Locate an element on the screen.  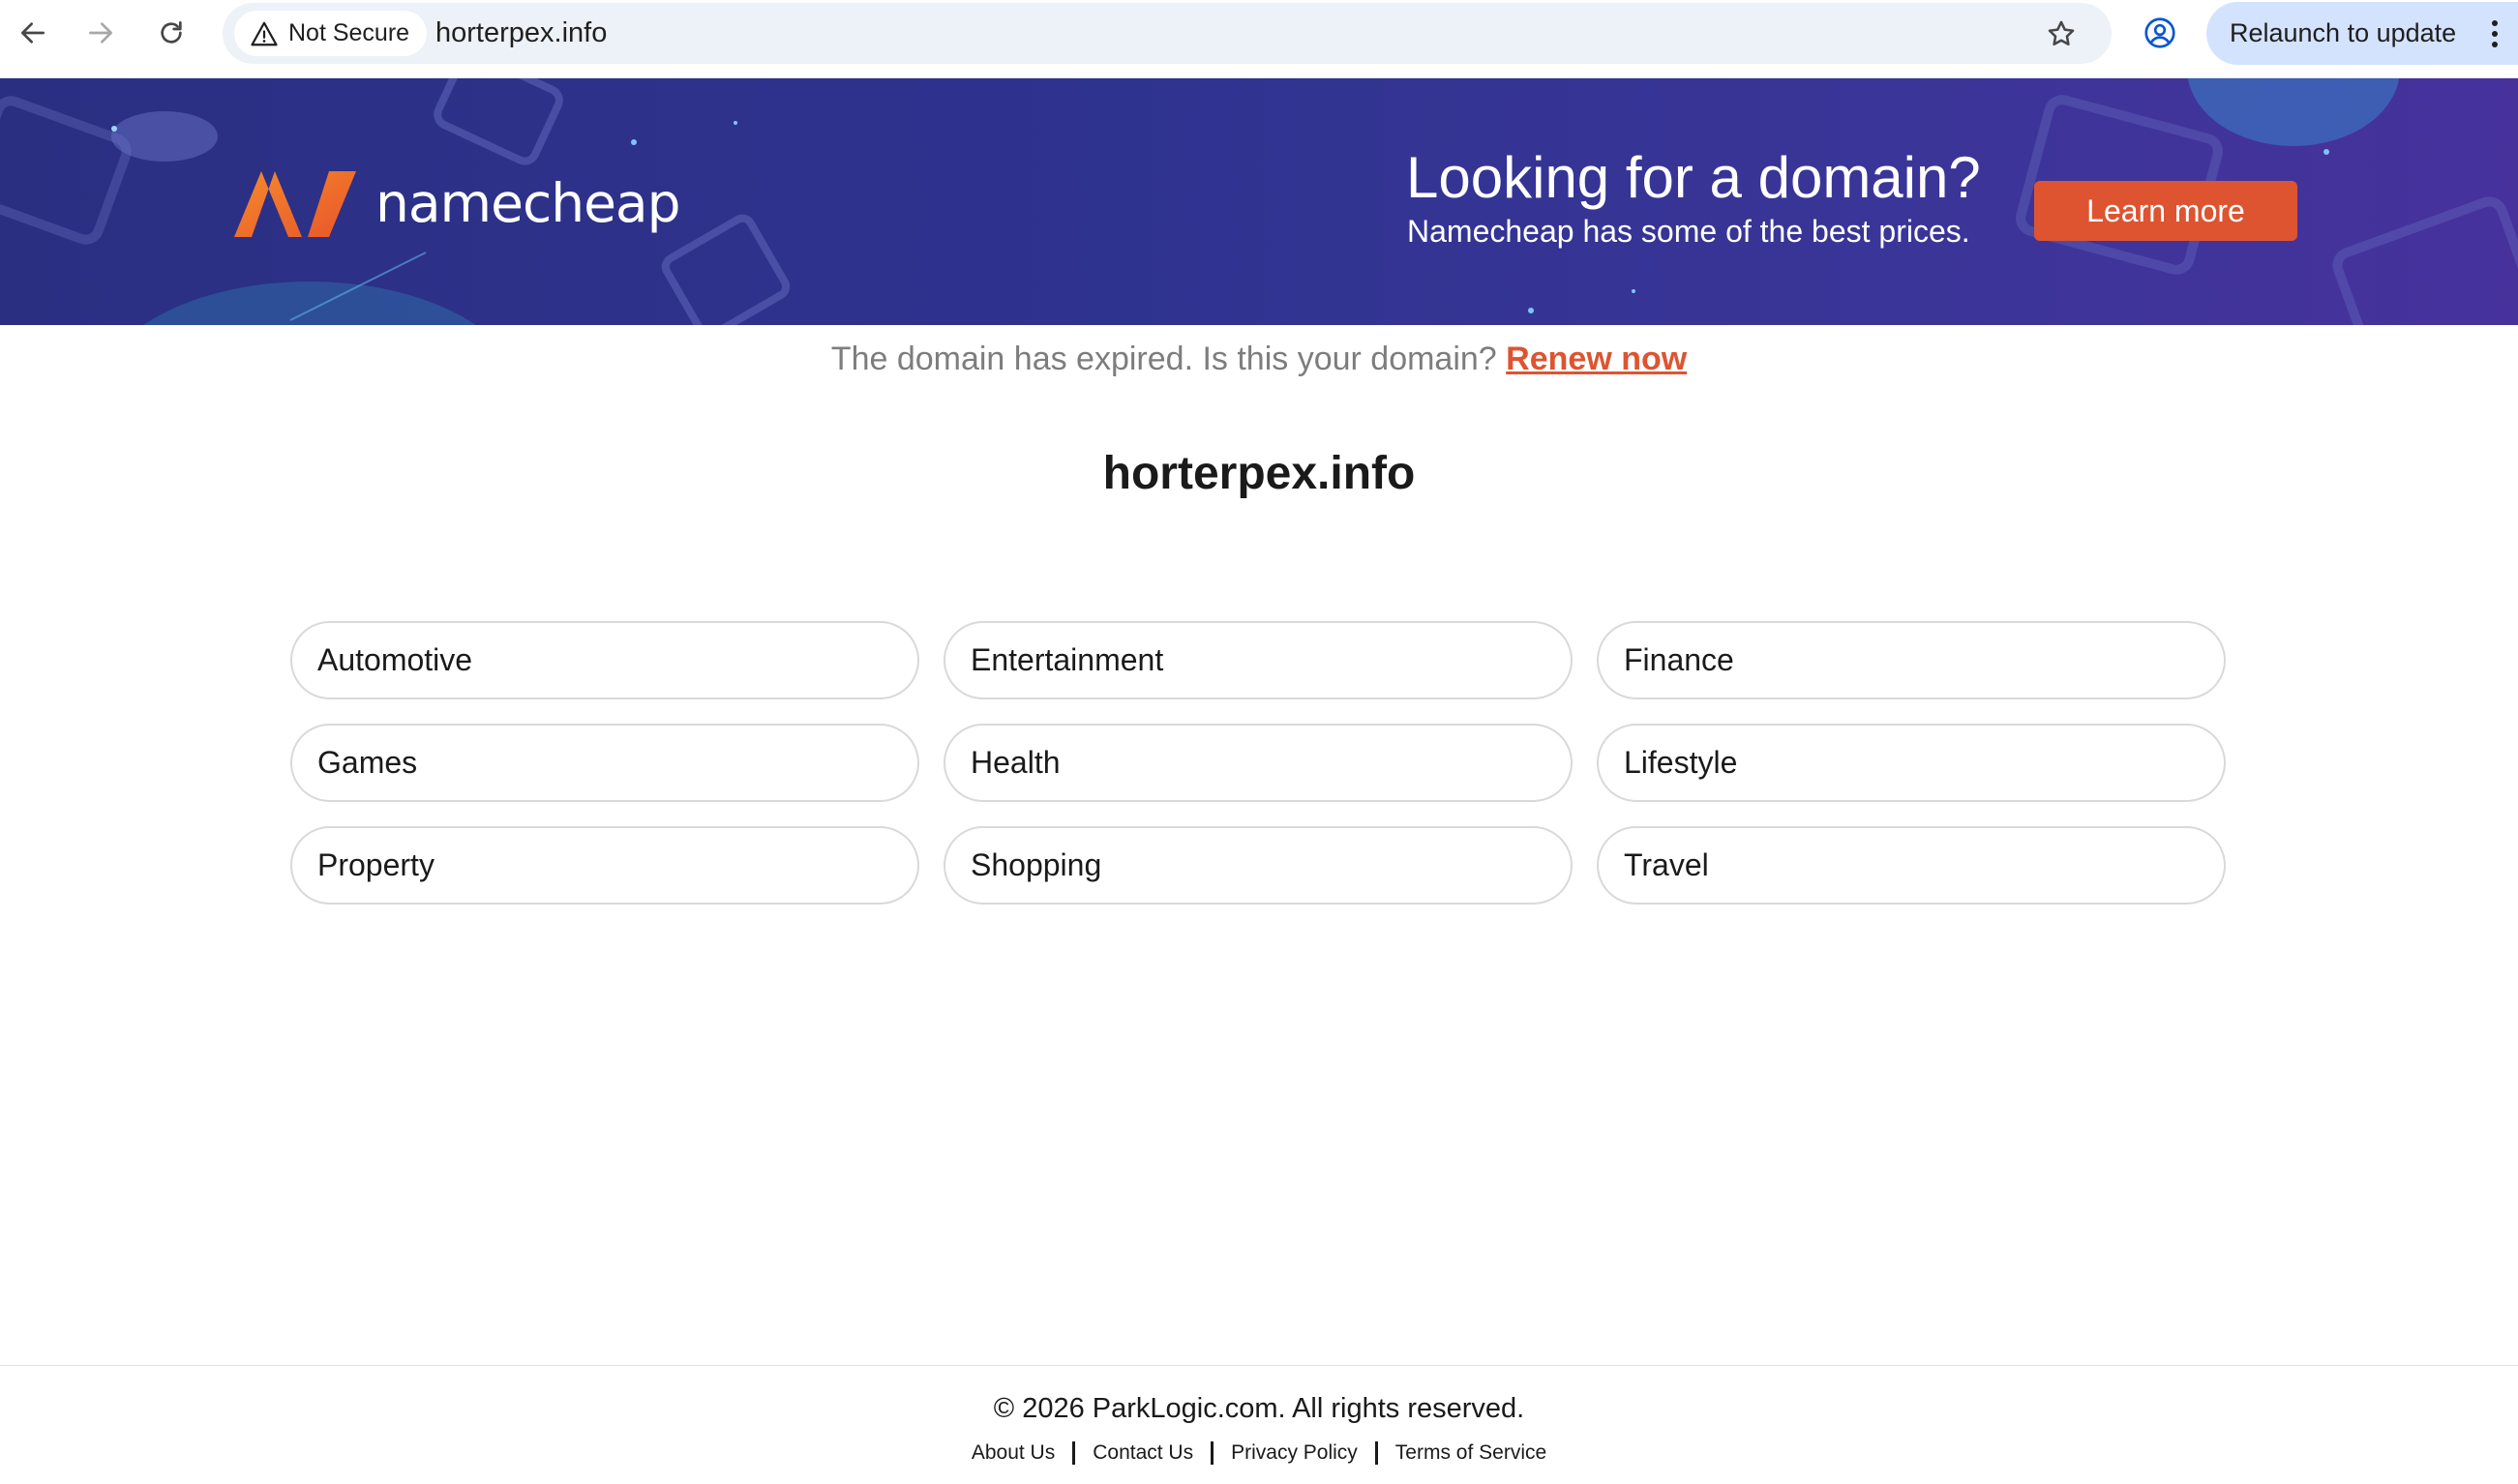
arrow-left-icon is located at coordinates (33, 33).